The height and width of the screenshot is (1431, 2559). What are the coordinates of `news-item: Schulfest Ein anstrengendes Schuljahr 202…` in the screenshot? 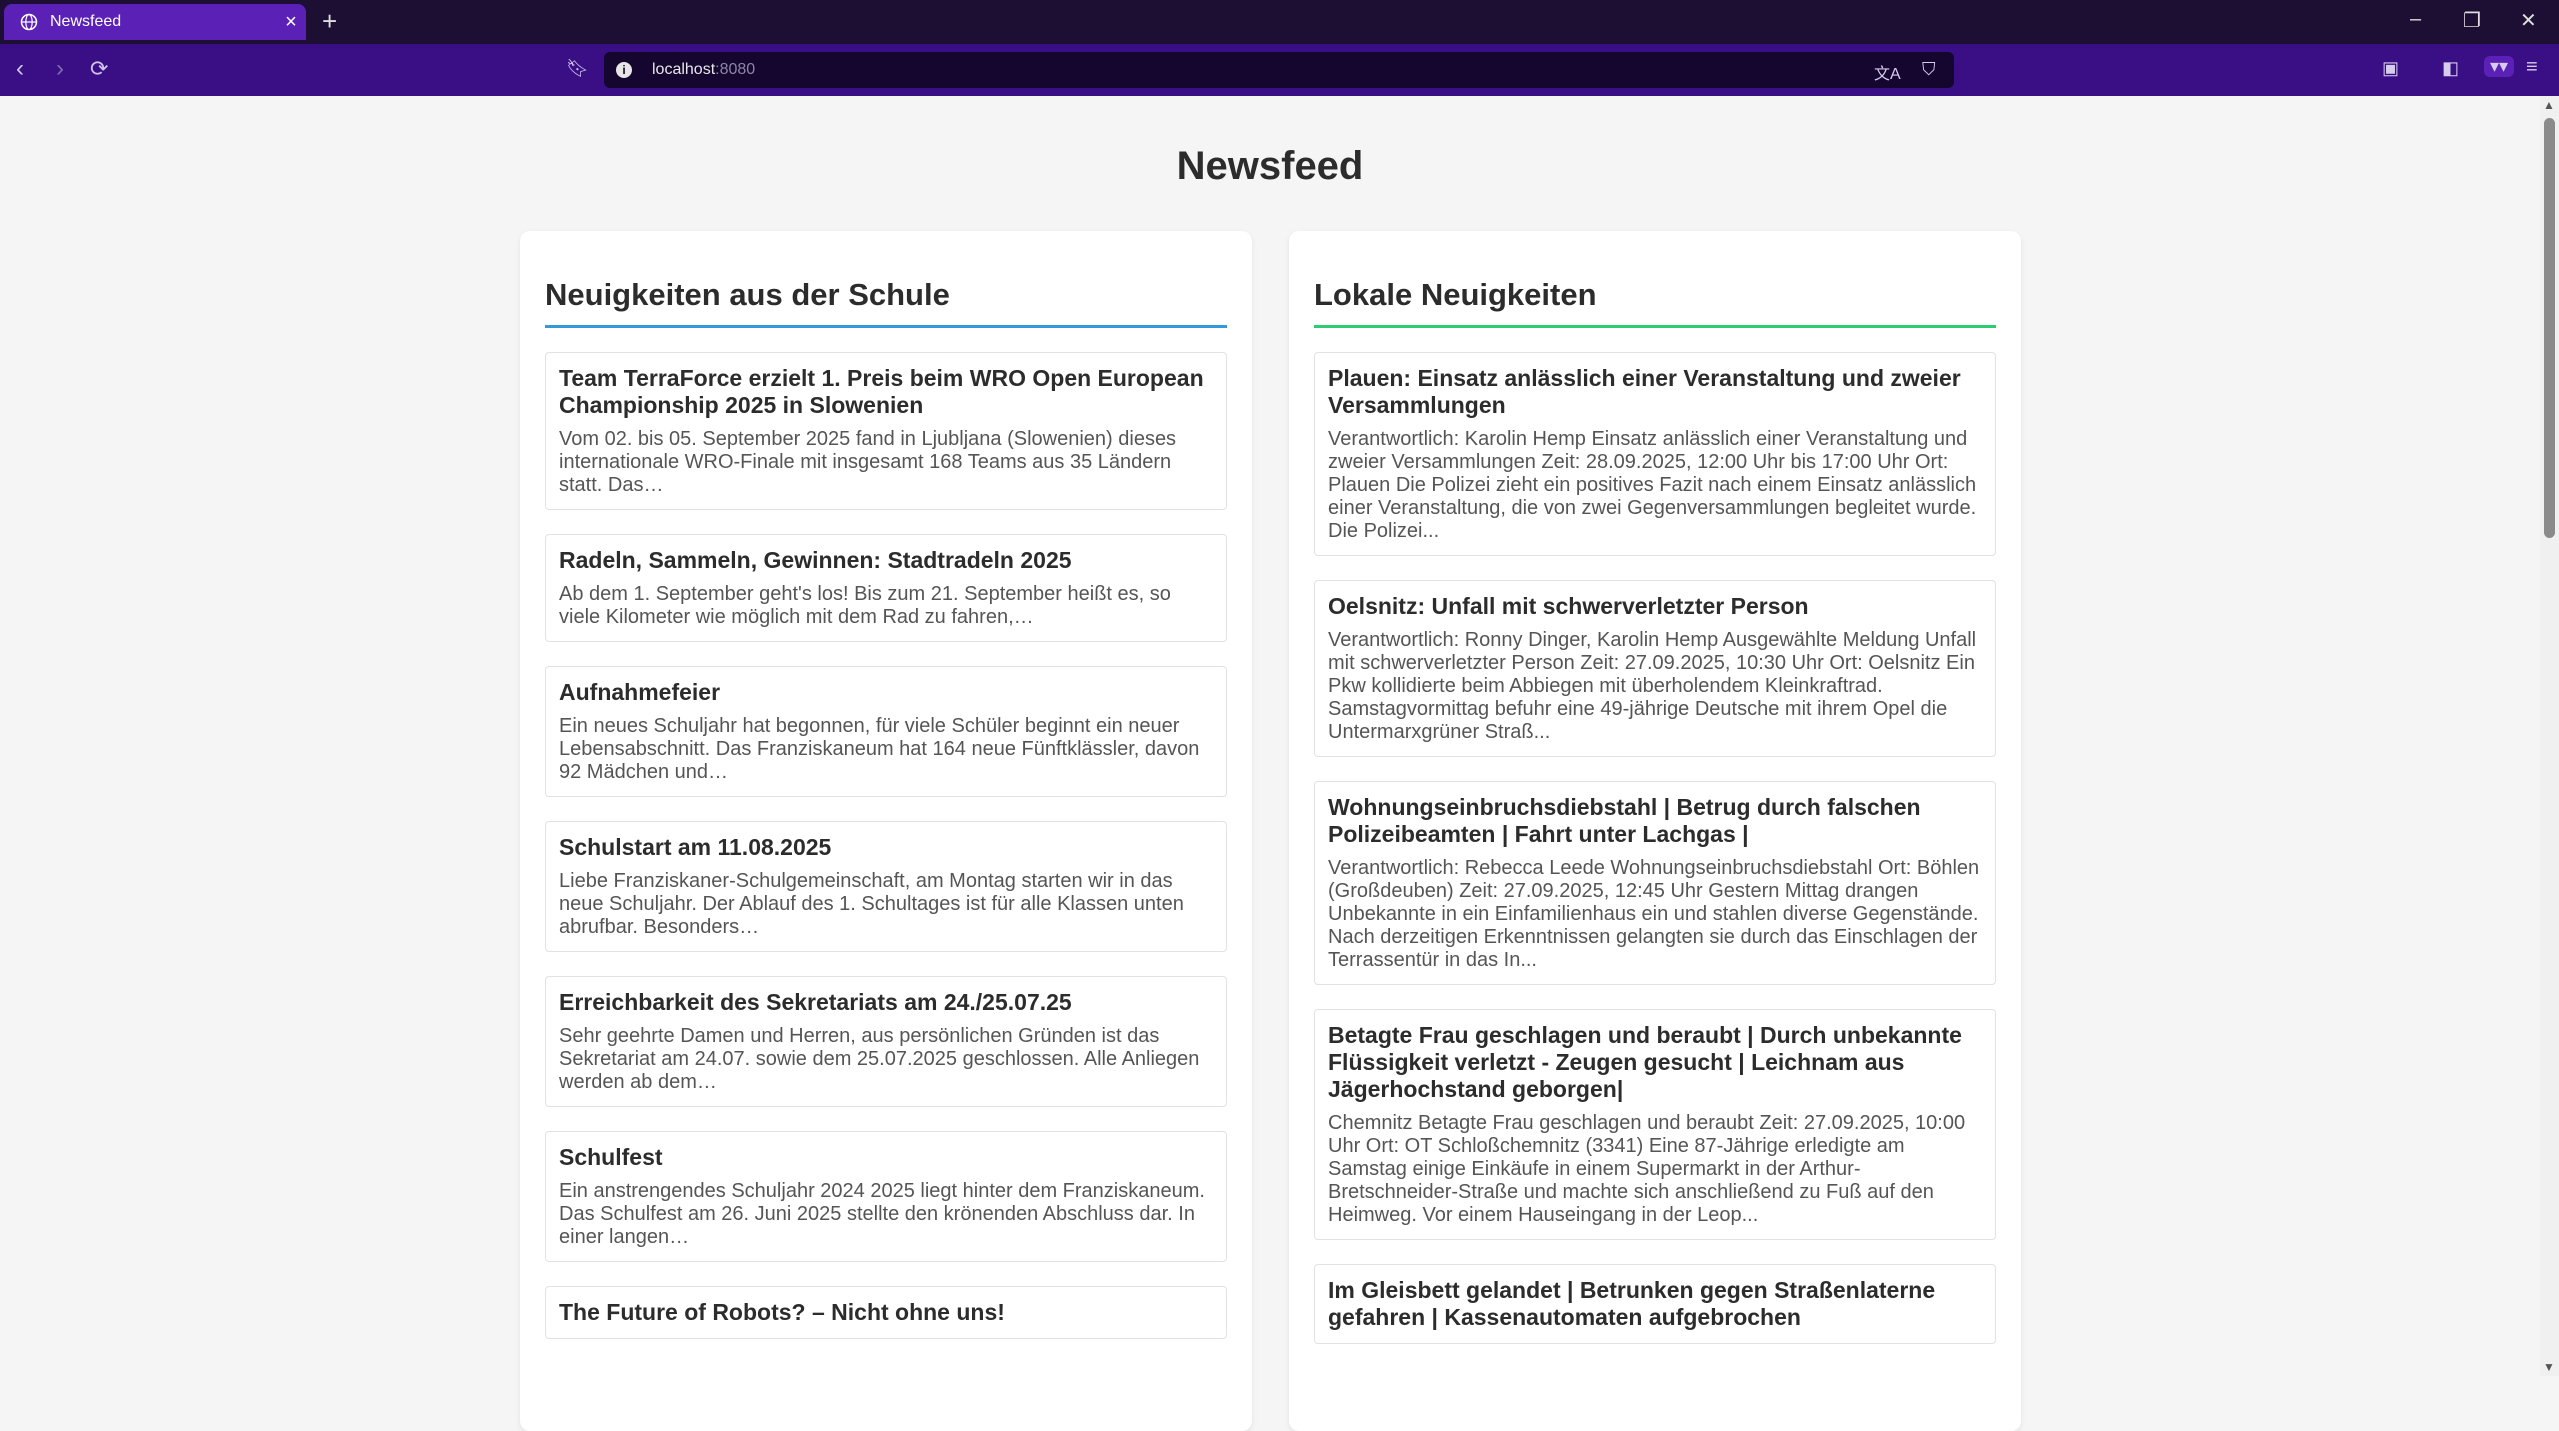 It's located at (886, 1196).